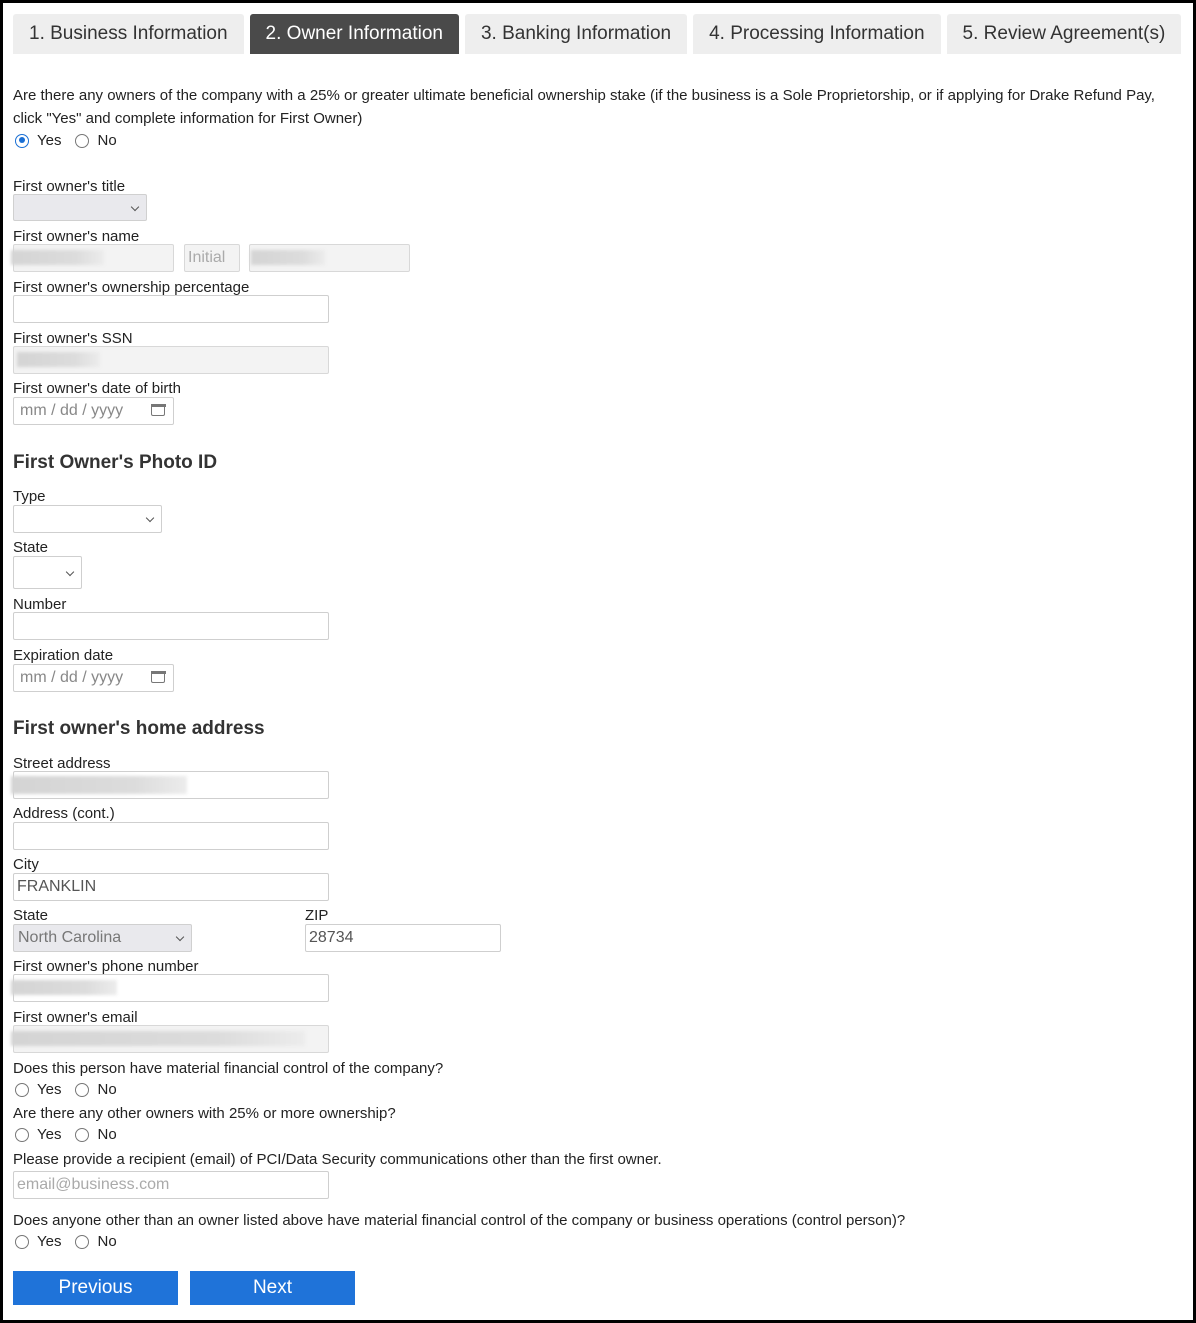 The image size is (1196, 1323). I want to click on control-person-radio-group: Yes No, so click(73, 1241).